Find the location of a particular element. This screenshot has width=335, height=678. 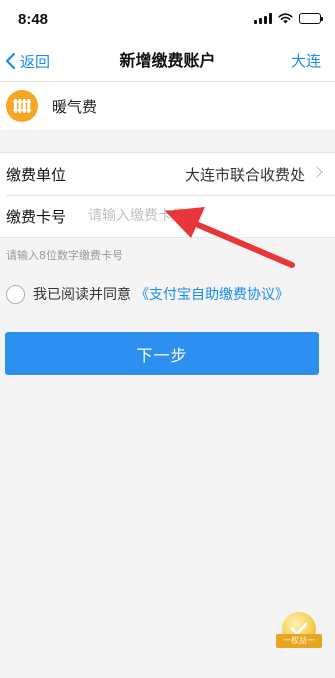

city-selector: 大连 is located at coordinates (306, 61).